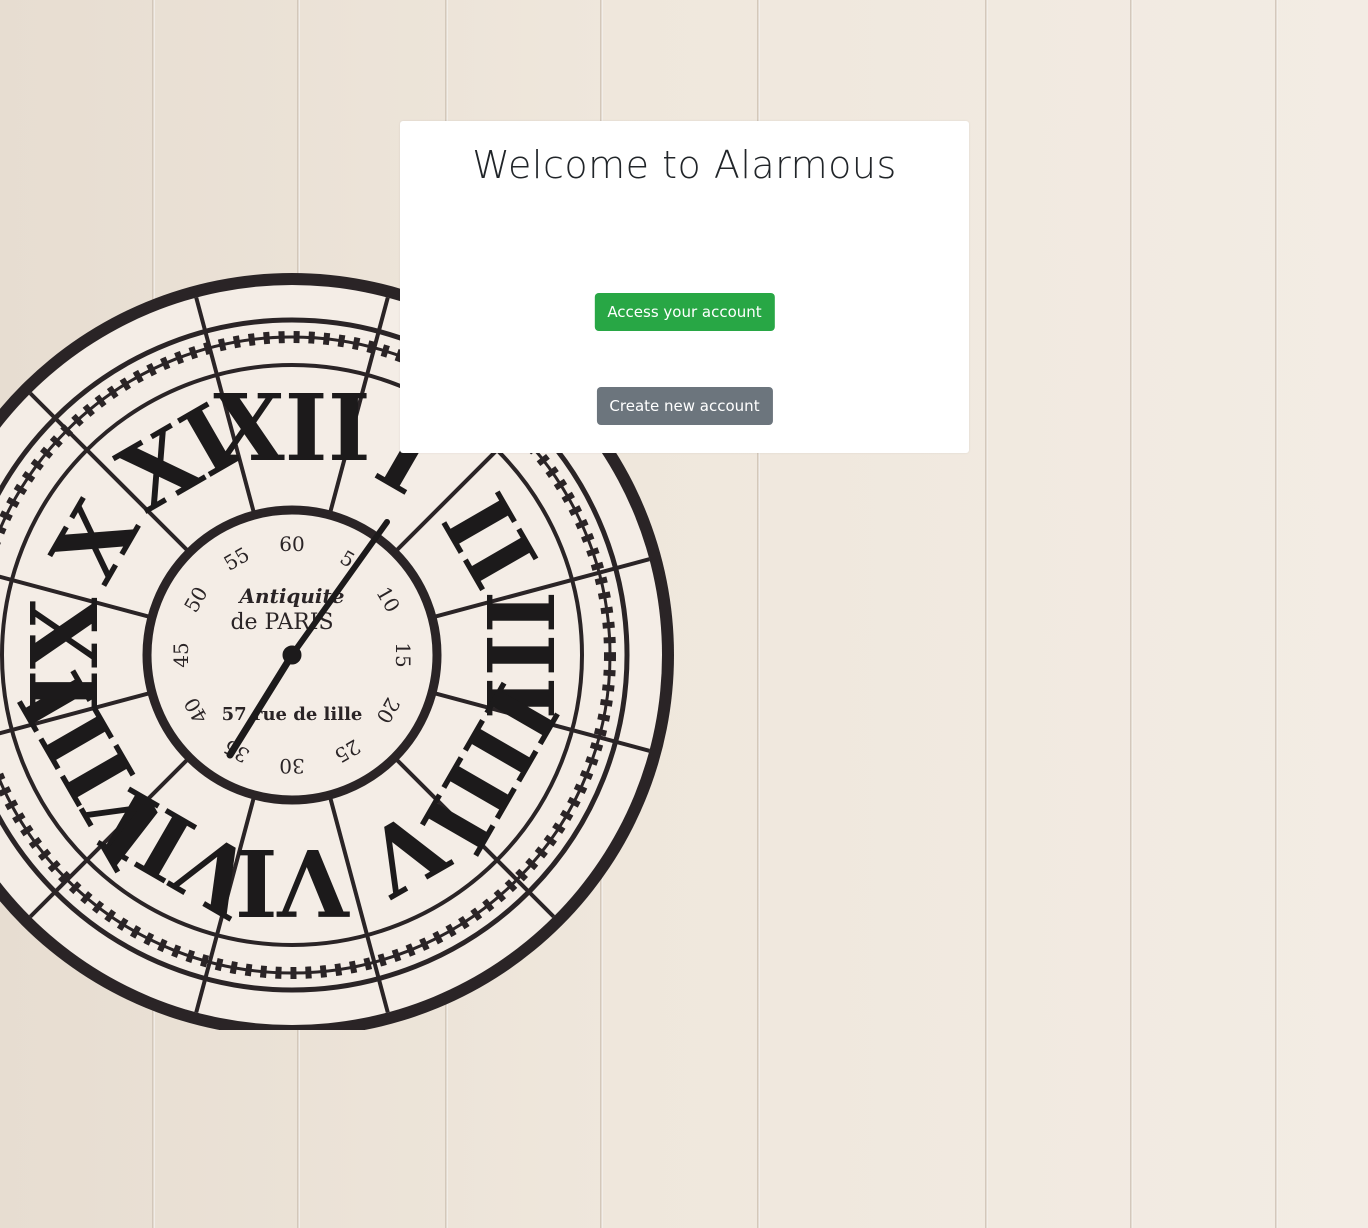  I want to click on create-account-button: Create new account, so click(684, 406).